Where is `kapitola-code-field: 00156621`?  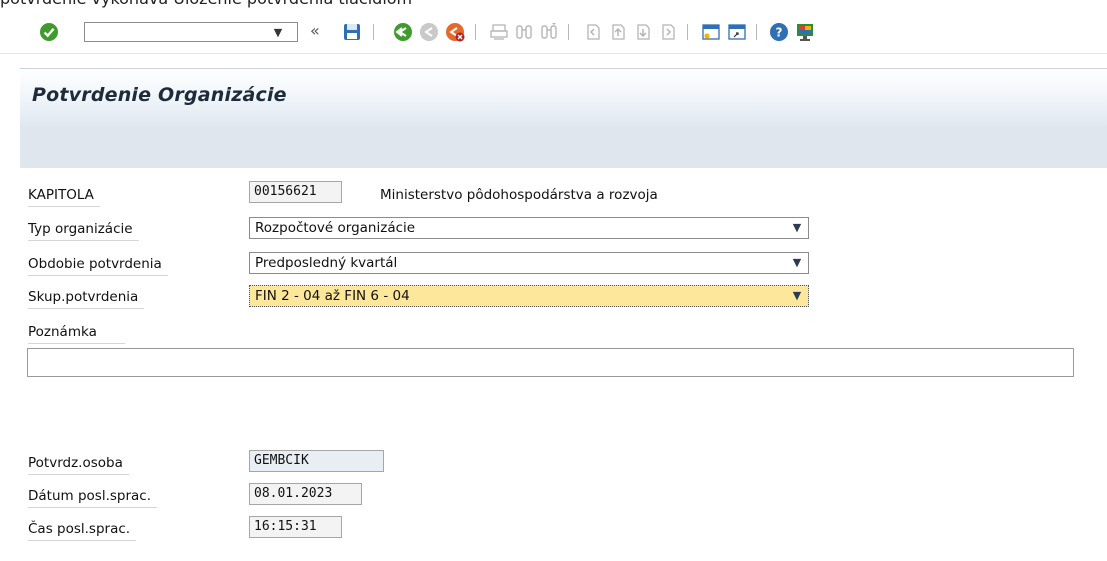 kapitola-code-field: 00156621 is located at coordinates (295, 192).